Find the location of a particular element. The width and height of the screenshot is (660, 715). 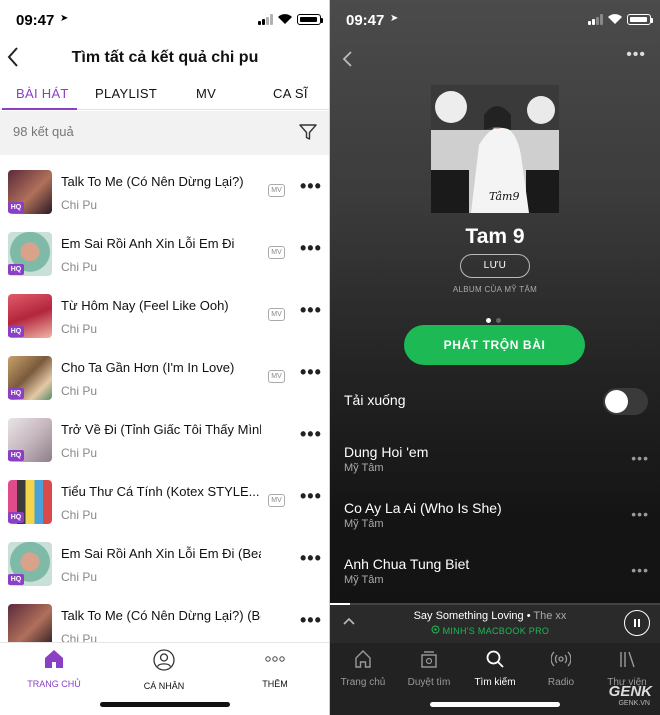

tab-playlist: PLAYLIST is located at coordinates (126, 93).